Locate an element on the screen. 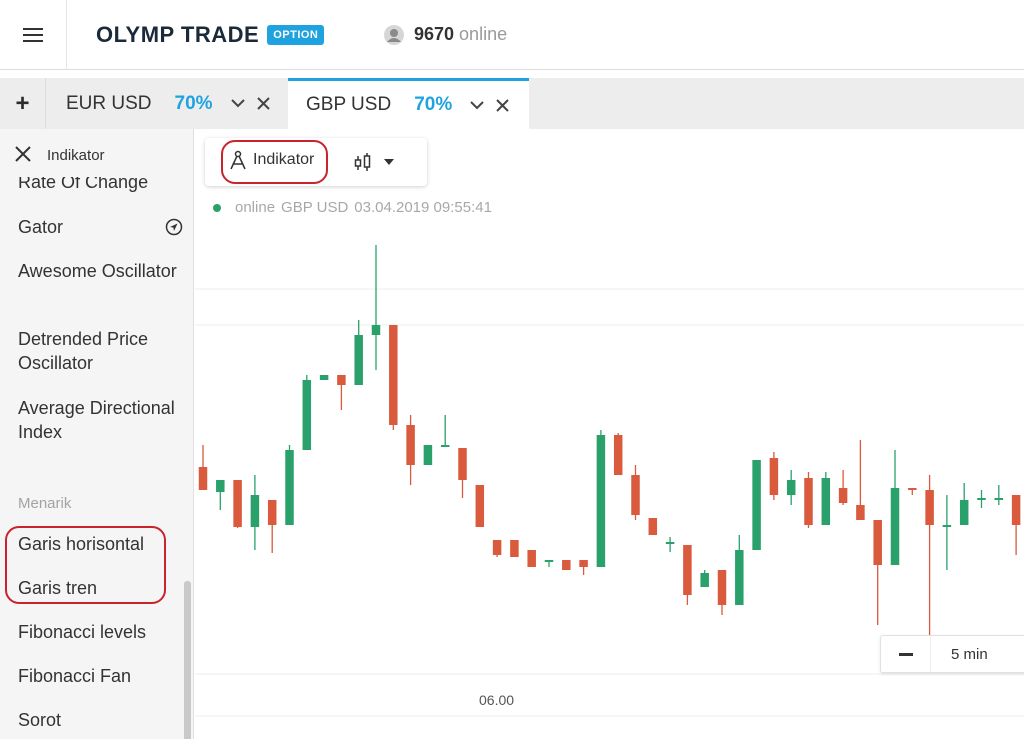 This screenshot has height=739, width=1024. tab-asset-name: GBP USD is located at coordinates (349, 104).